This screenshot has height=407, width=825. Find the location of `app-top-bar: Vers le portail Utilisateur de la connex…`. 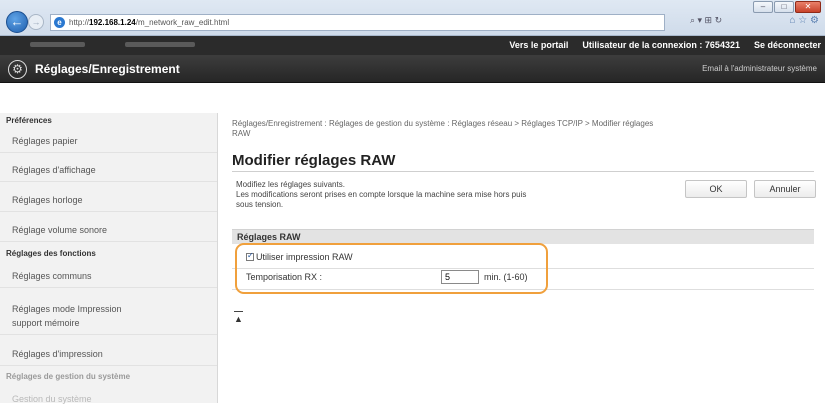

app-top-bar: Vers le portail Utilisateur de la connex… is located at coordinates (412, 45).